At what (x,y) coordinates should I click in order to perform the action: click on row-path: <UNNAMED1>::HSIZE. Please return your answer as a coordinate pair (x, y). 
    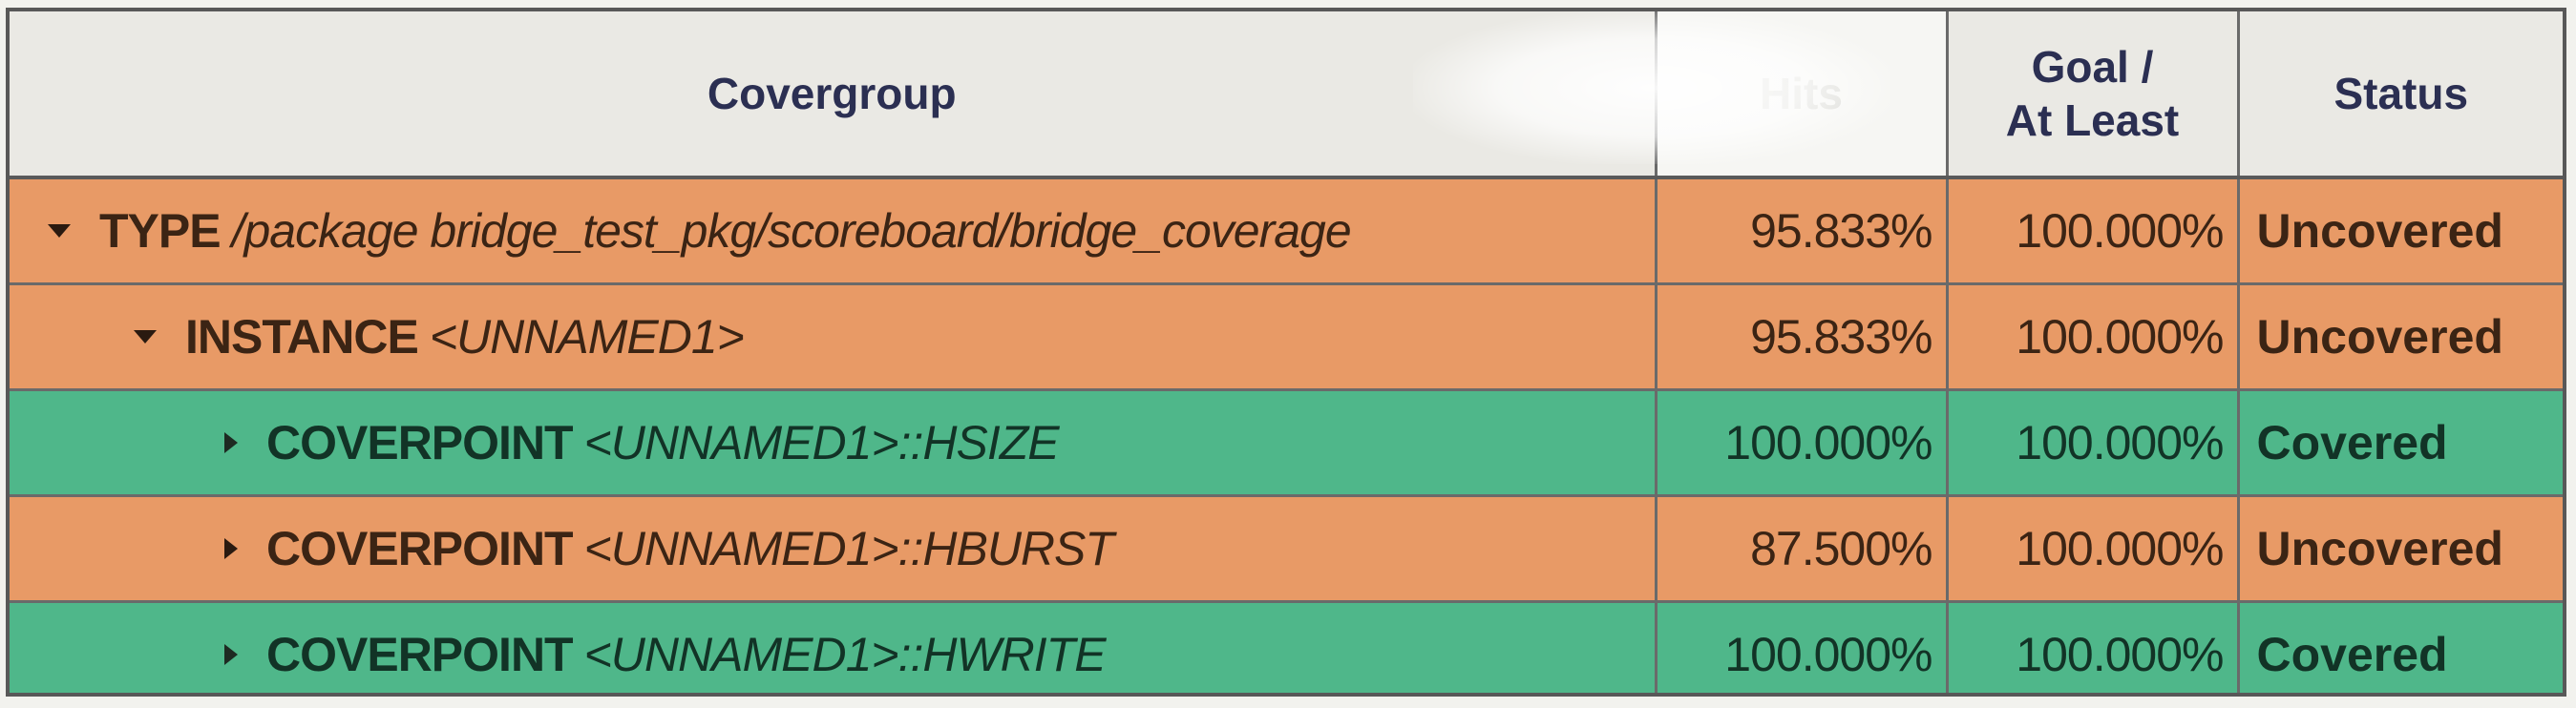
    Looking at the image, I should click on (821, 442).